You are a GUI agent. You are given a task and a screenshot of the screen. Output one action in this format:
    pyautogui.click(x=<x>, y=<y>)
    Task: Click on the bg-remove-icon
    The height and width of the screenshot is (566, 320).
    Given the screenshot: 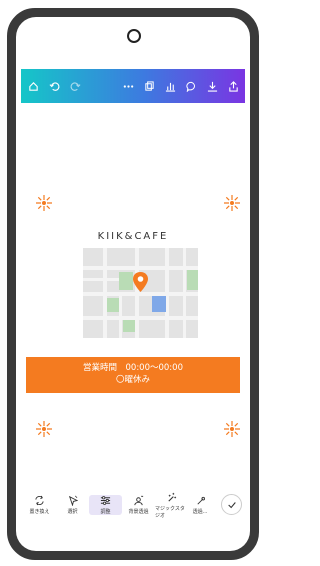 What is the action you would take?
    pyautogui.click(x=139, y=500)
    